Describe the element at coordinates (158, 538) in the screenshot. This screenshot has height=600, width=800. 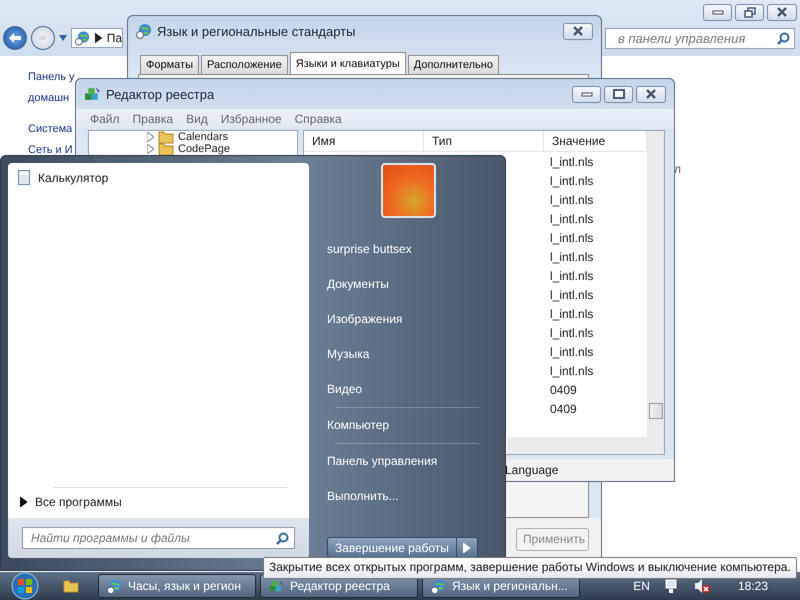
I see `search-field: Найти программы и файлы` at that location.